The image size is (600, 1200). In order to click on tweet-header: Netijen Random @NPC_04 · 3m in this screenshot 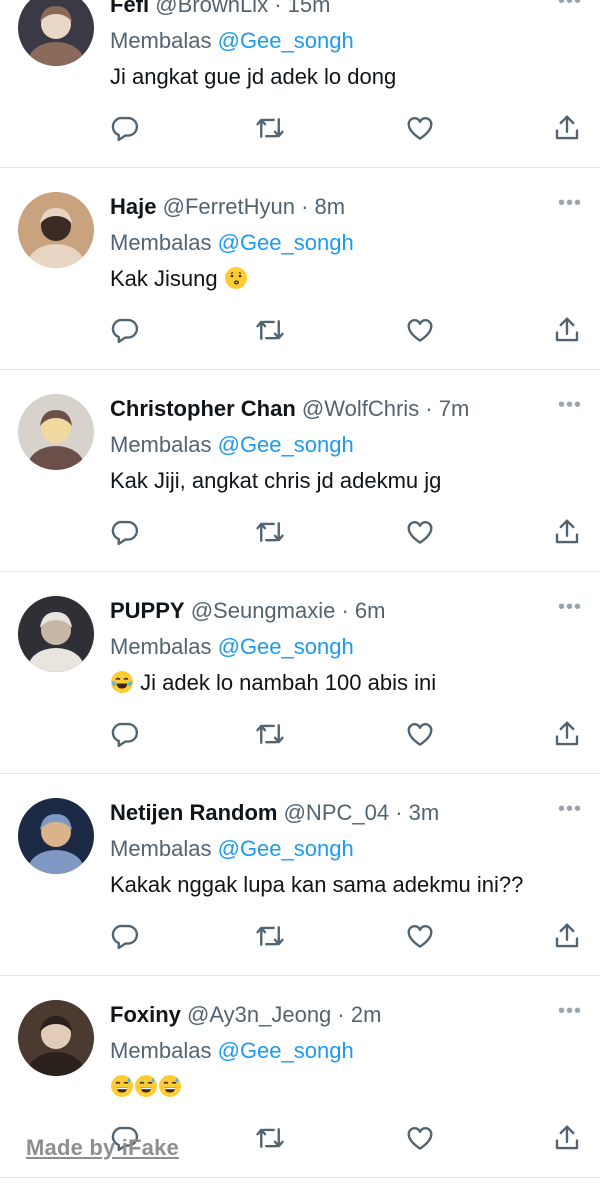, I will do `click(345, 813)`.